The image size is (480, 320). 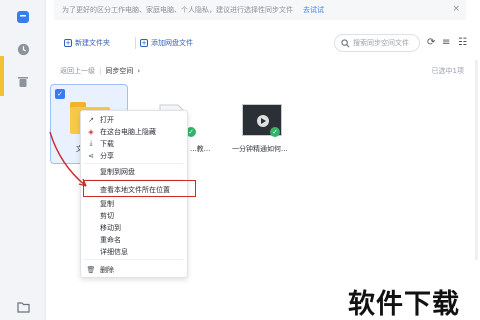 What do you see at coordinates (107, 155) in the screenshot?
I see `menu-item-label: 分享` at bounding box center [107, 155].